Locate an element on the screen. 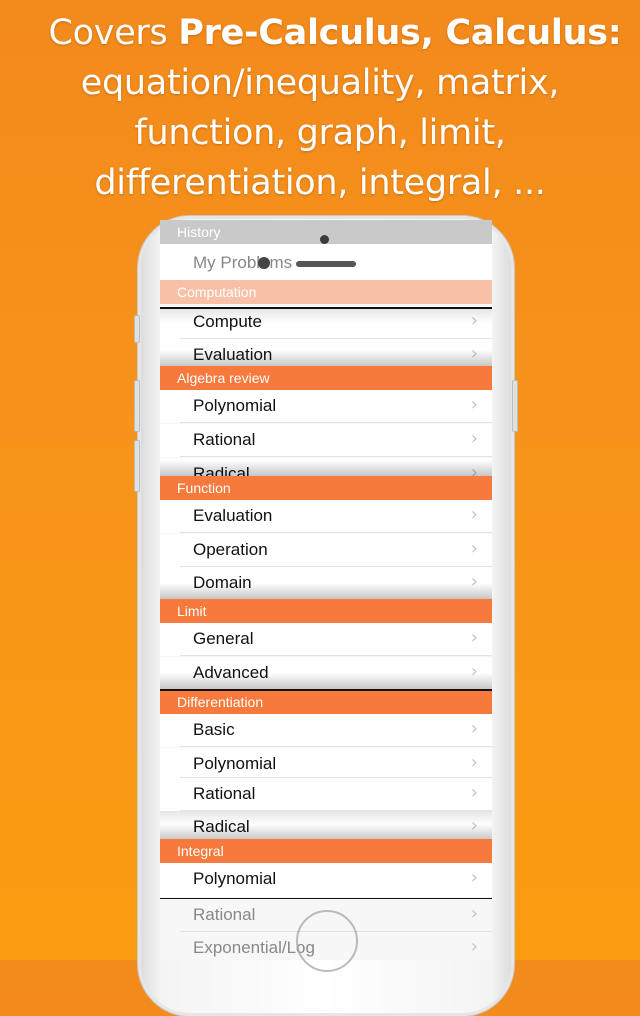 This screenshot has width=640, height=1016. headline-line-3: function, graph, limit, is located at coordinates (320, 133).